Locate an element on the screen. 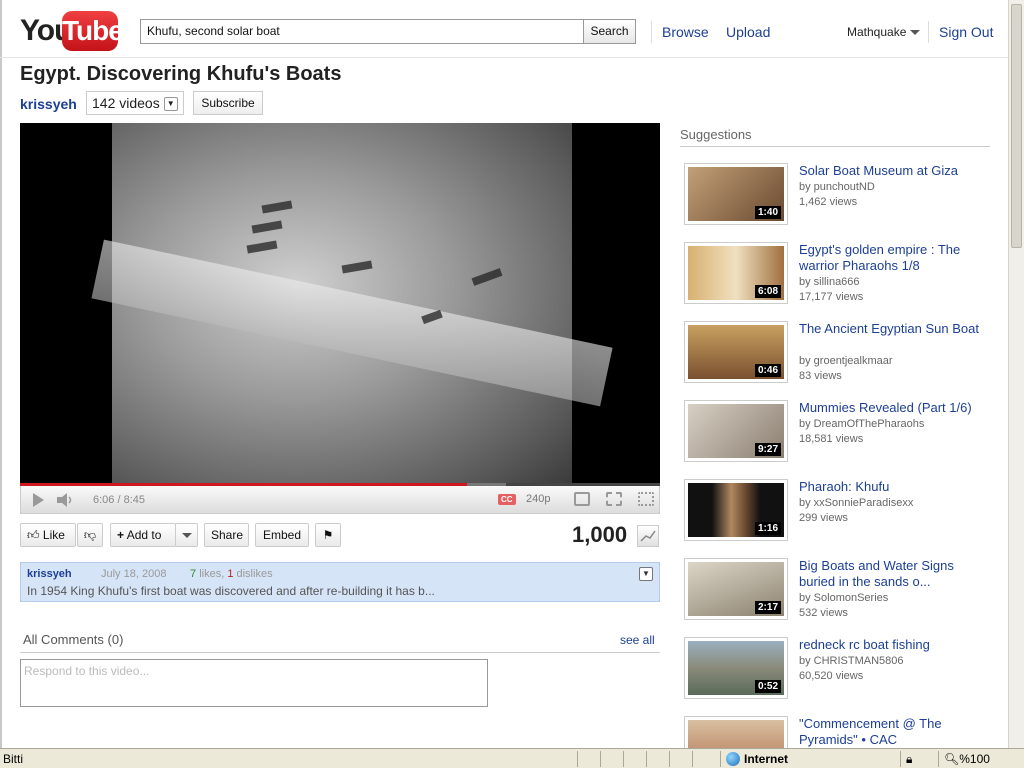 This screenshot has height=768, width=1024. volume-icon is located at coordinates (66, 500).